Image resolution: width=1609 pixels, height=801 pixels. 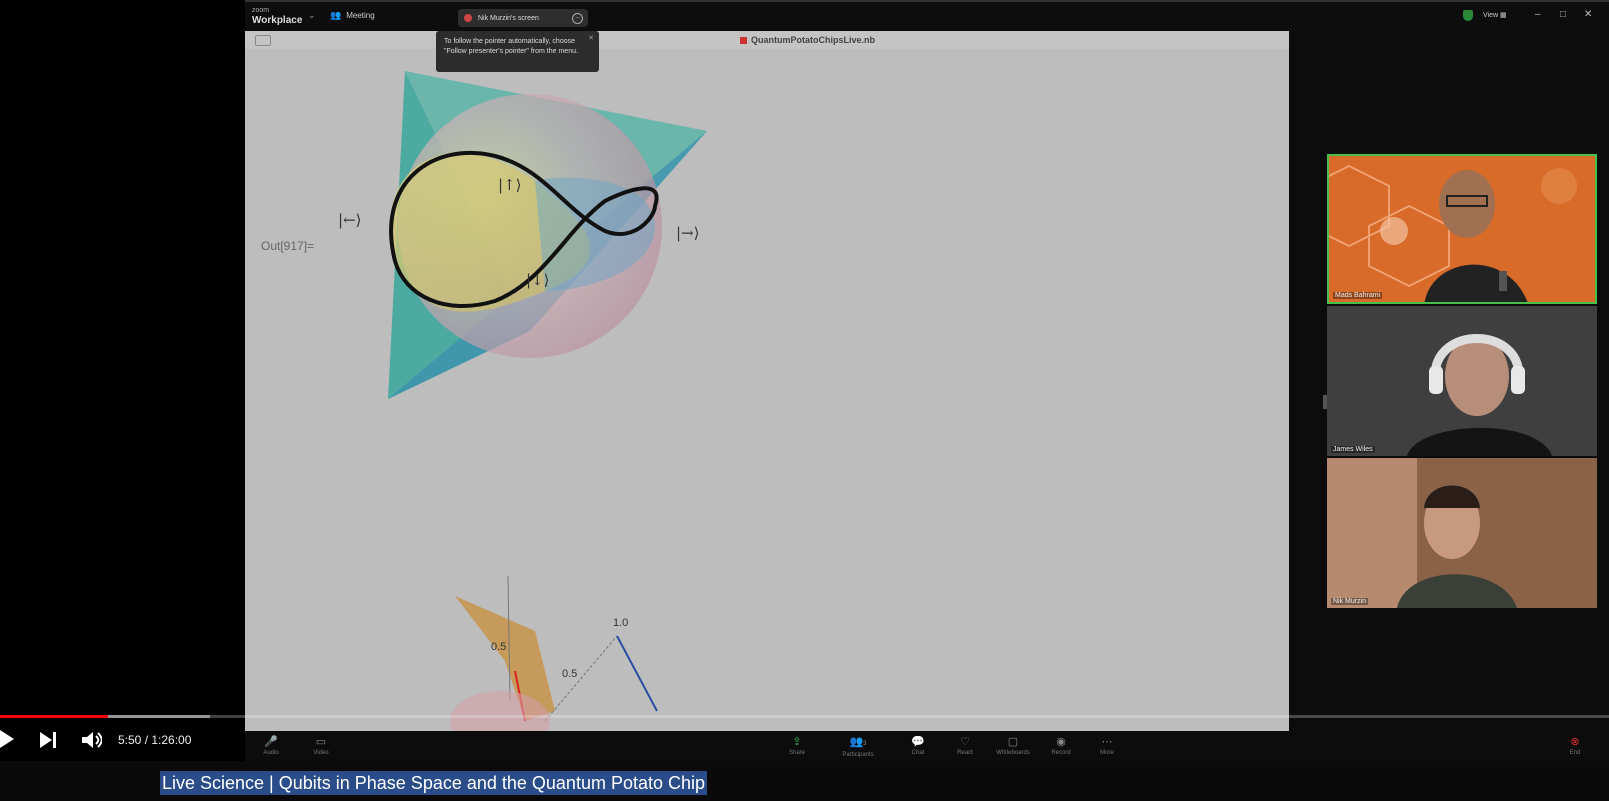 What do you see at coordinates (499, 647) in the screenshot?
I see `axis-tick-2: 0.5` at bounding box center [499, 647].